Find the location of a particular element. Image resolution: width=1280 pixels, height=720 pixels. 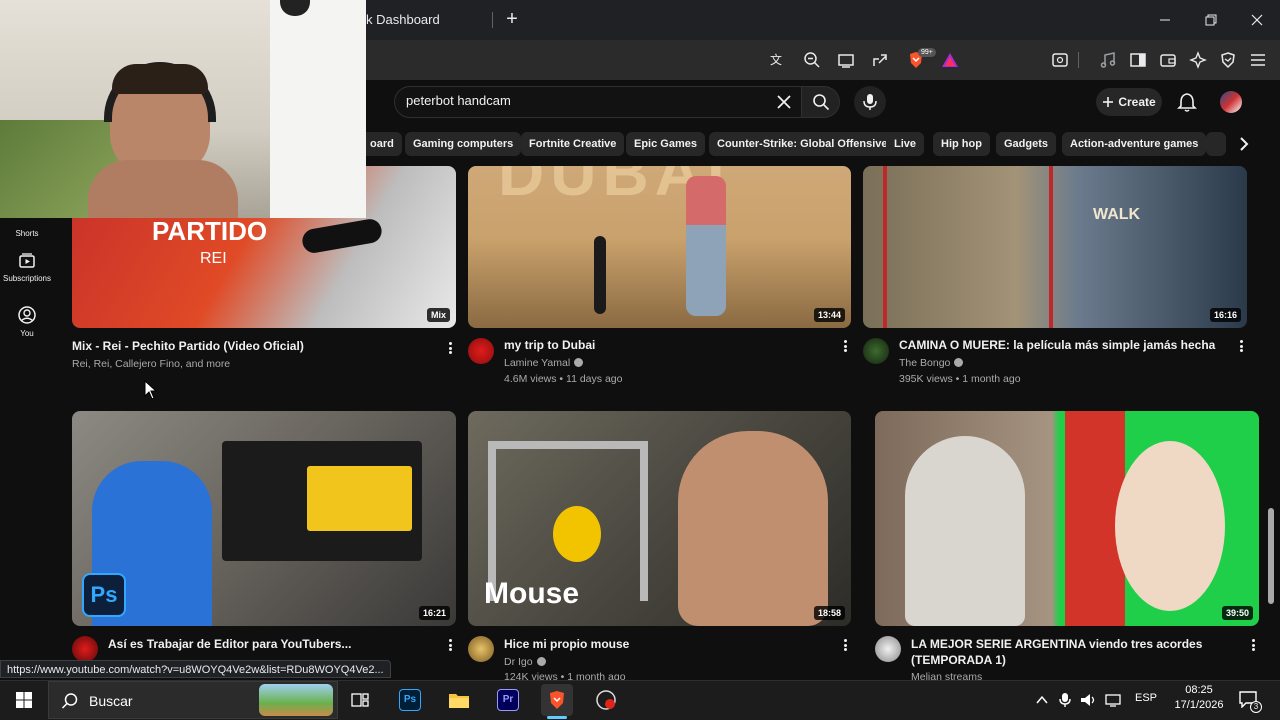

sidebar-item-you: You is located at coordinates (27, 321).